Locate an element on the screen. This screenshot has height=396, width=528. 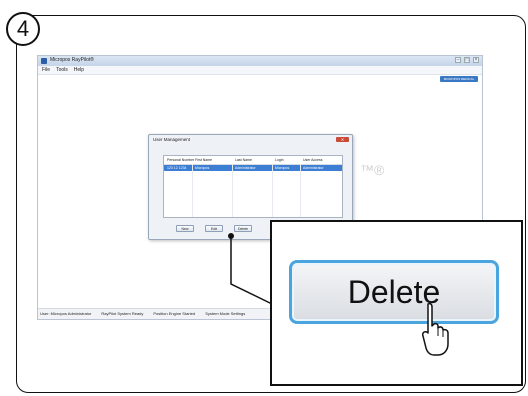
zoomed-delete-button: Delete is located at coordinates (394, 292).